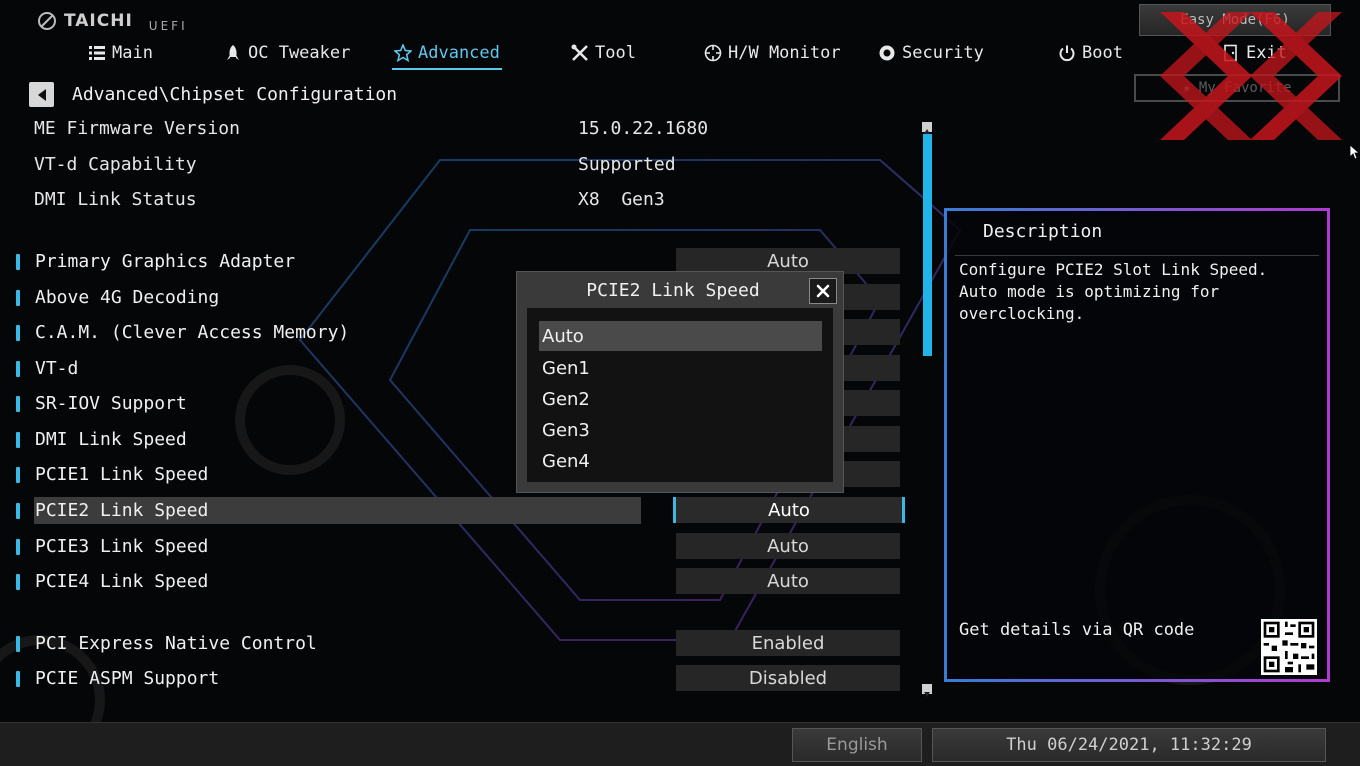  What do you see at coordinates (927, 690) in the screenshot?
I see `scroll-down-button` at bounding box center [927, 690].